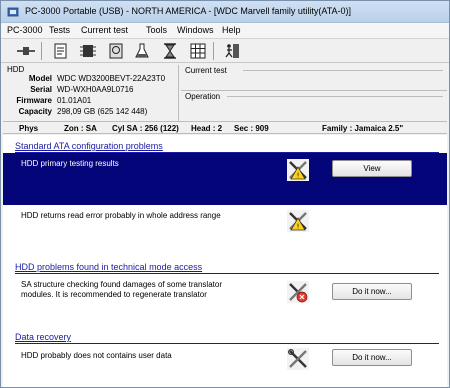  What do you see at coordinates (89, 146) in the screenshot?
I see `section-title-ata: Standard ATA configuration problems` at bounding box center [89, 146].